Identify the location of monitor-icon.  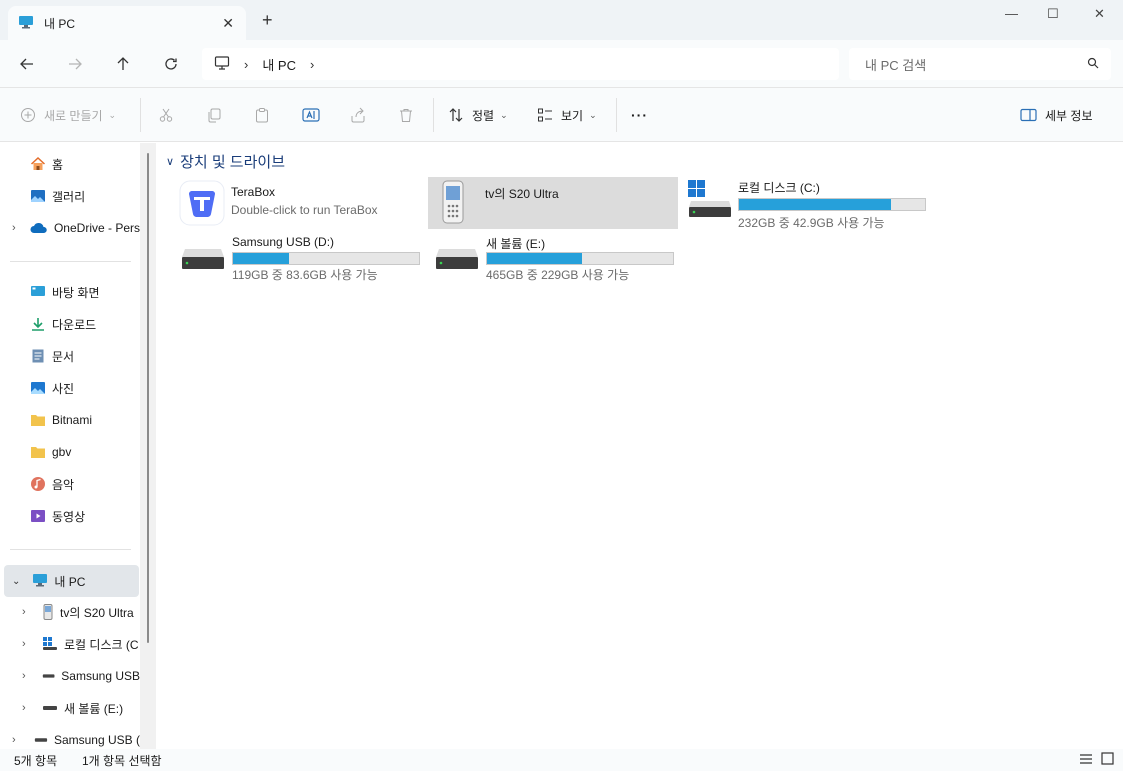
(222, 64).